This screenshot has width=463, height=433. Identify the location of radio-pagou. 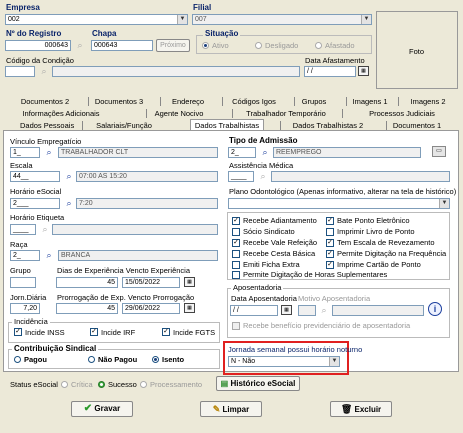
(17, 359).